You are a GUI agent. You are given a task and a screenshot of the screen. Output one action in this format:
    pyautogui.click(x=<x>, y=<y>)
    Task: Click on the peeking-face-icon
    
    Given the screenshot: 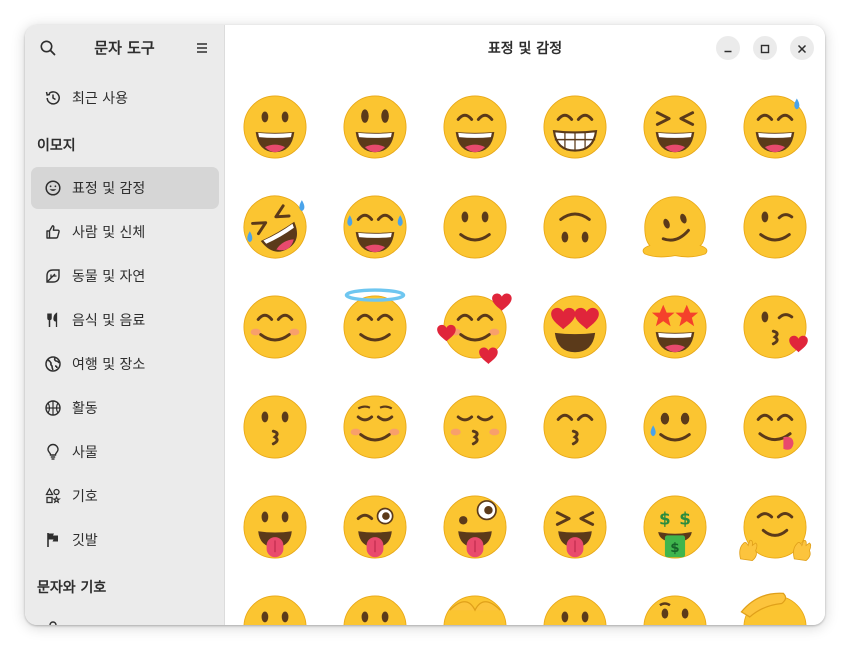 What is the action you would take?
    pyautogui.click(x=475, y=610)
    